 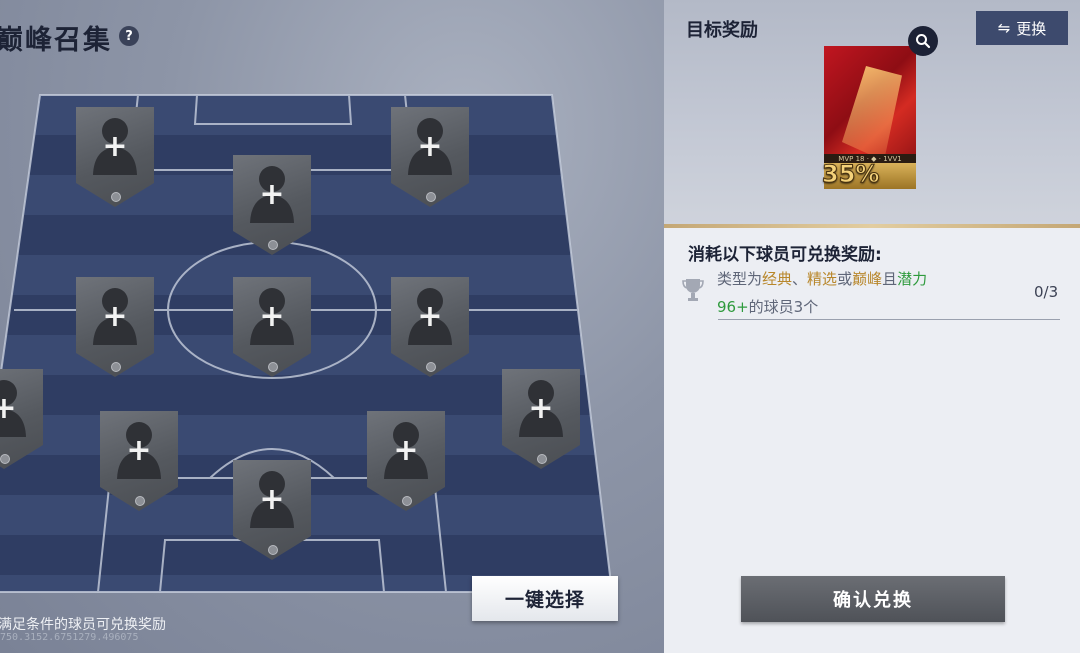 What do you see at coordinates (850, 174) in the screenshot?
I see `pack-percent: 35%` at bounding box center [850, 174].